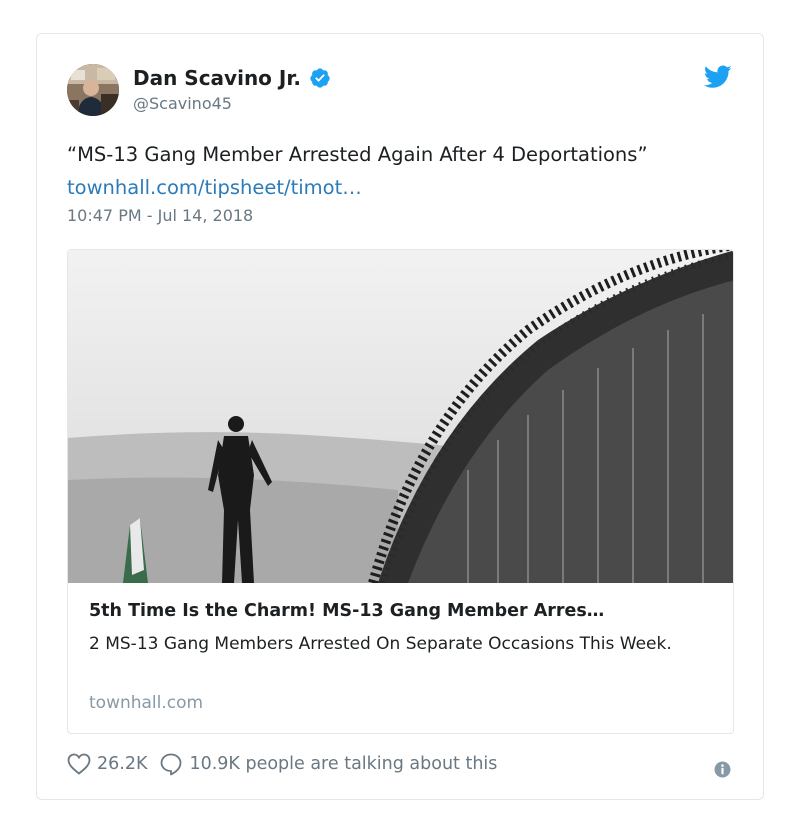 This screenshot has height=840, width=799. Describe the element at coordinates (79, 764) in the screenshot. I see `heart-icon` at that location.